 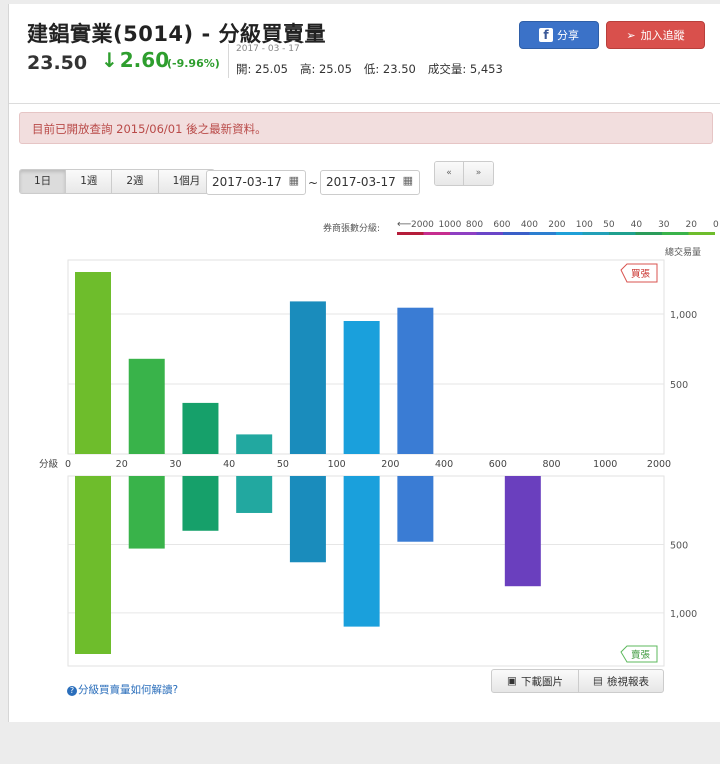 I want to click on legend-level-label: 40, so click(x=637, y=225).